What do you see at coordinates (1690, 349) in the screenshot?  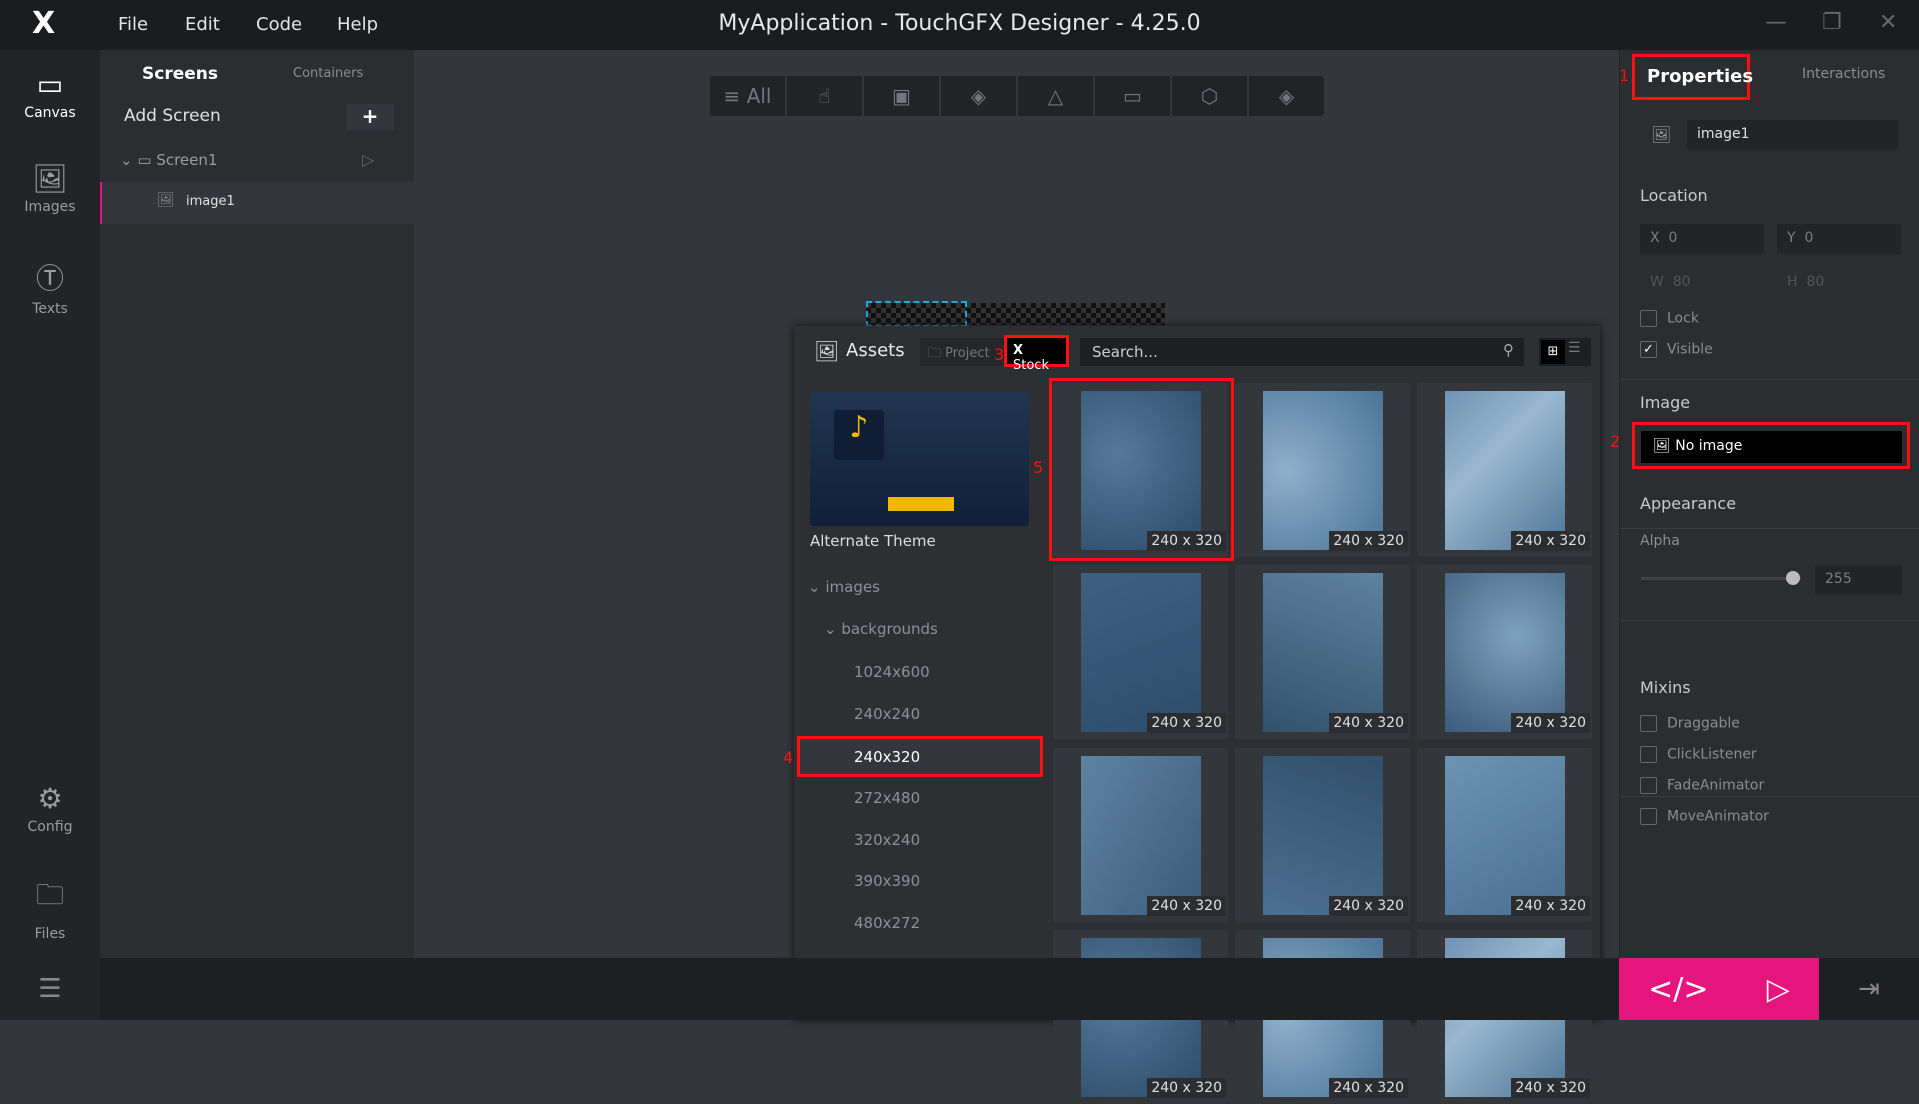 I see `visible-label: Visible` at bounding box center [1690, 349].